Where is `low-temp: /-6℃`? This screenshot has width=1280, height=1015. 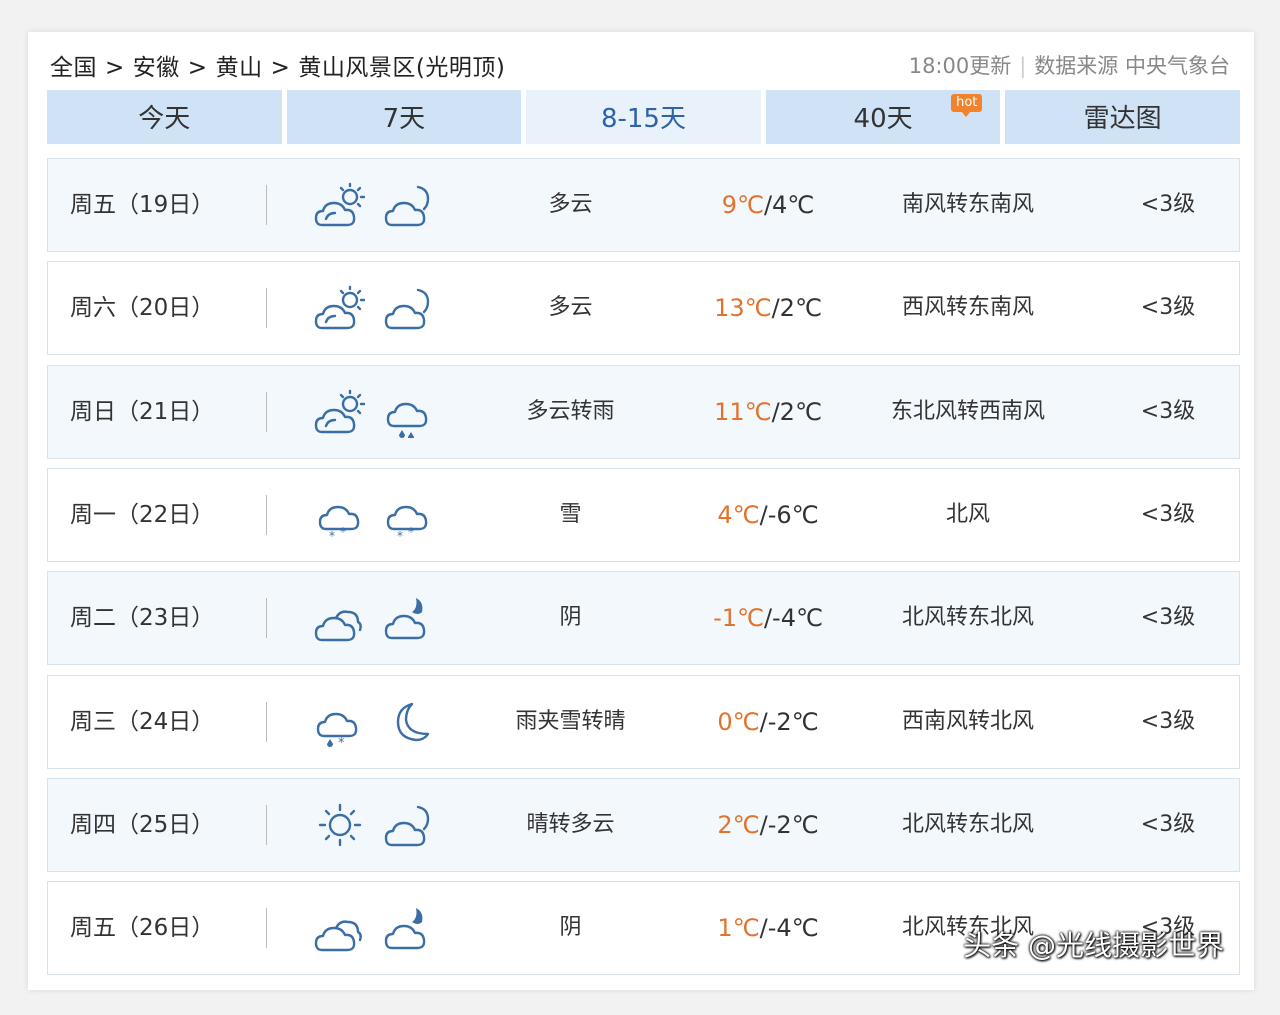
low-temp: /-6℃ is located at coordinates (789, 514).